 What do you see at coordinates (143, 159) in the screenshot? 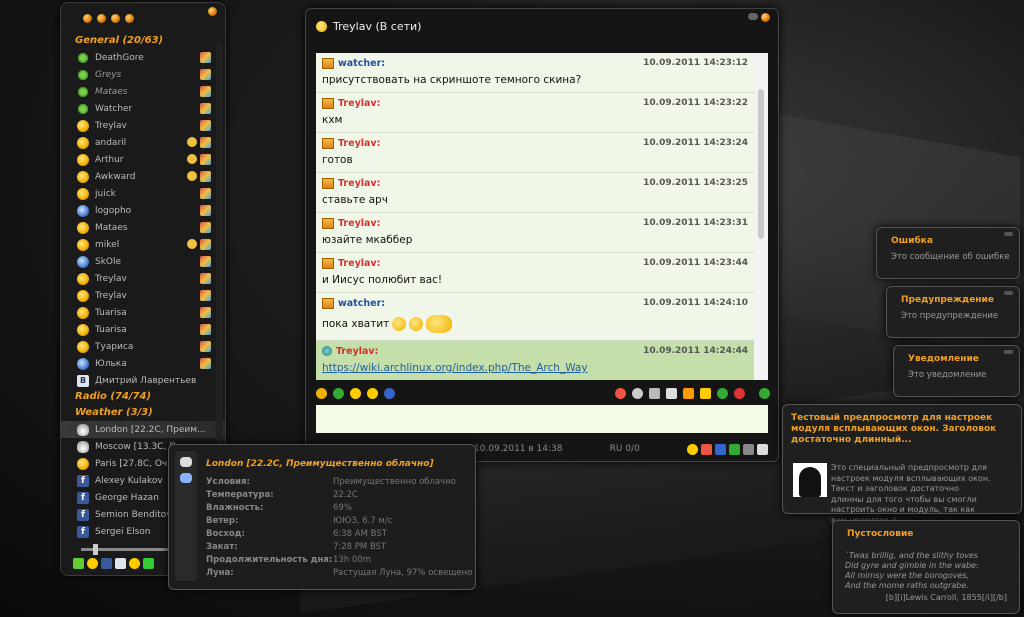
I see `contact-item: Arthur` at bounding box center [143, 159].